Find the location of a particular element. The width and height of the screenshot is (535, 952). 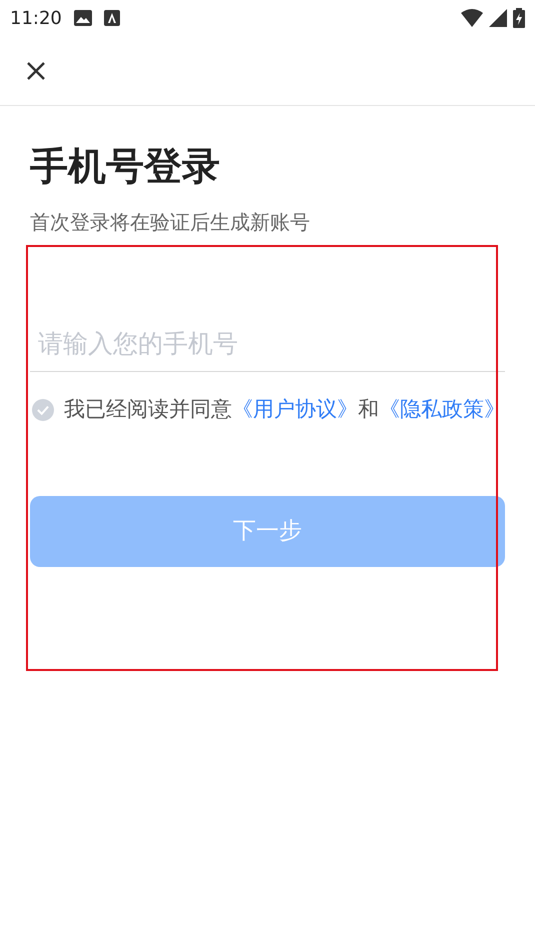

status-time: 11:20 is located at coordinates (36, 18).